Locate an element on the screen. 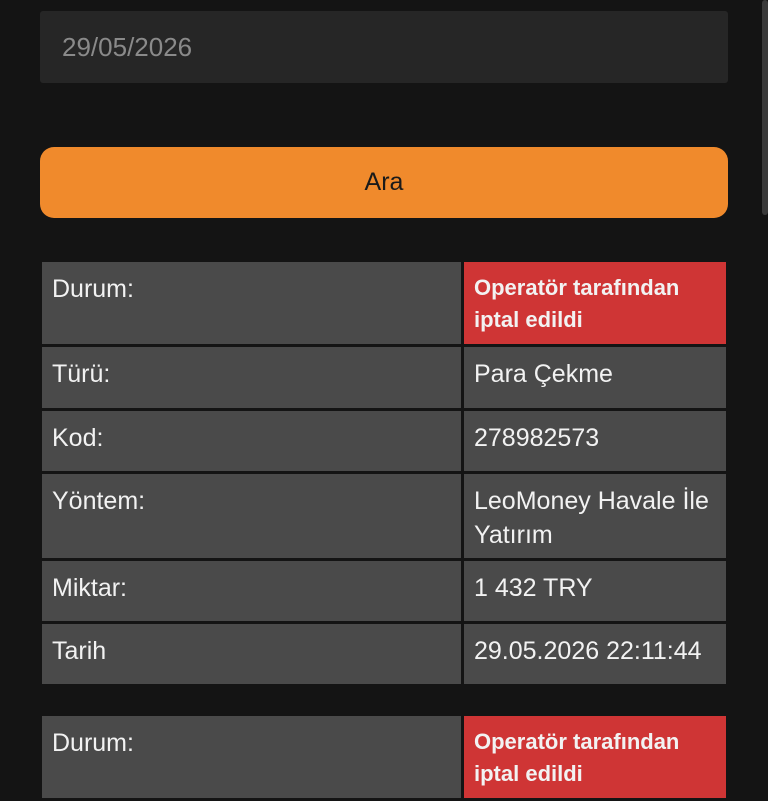 Image resolution: width=768 pixels, height=801 pixels. date-input-value: 29/05/2026 is located at coordinates (127, 46).